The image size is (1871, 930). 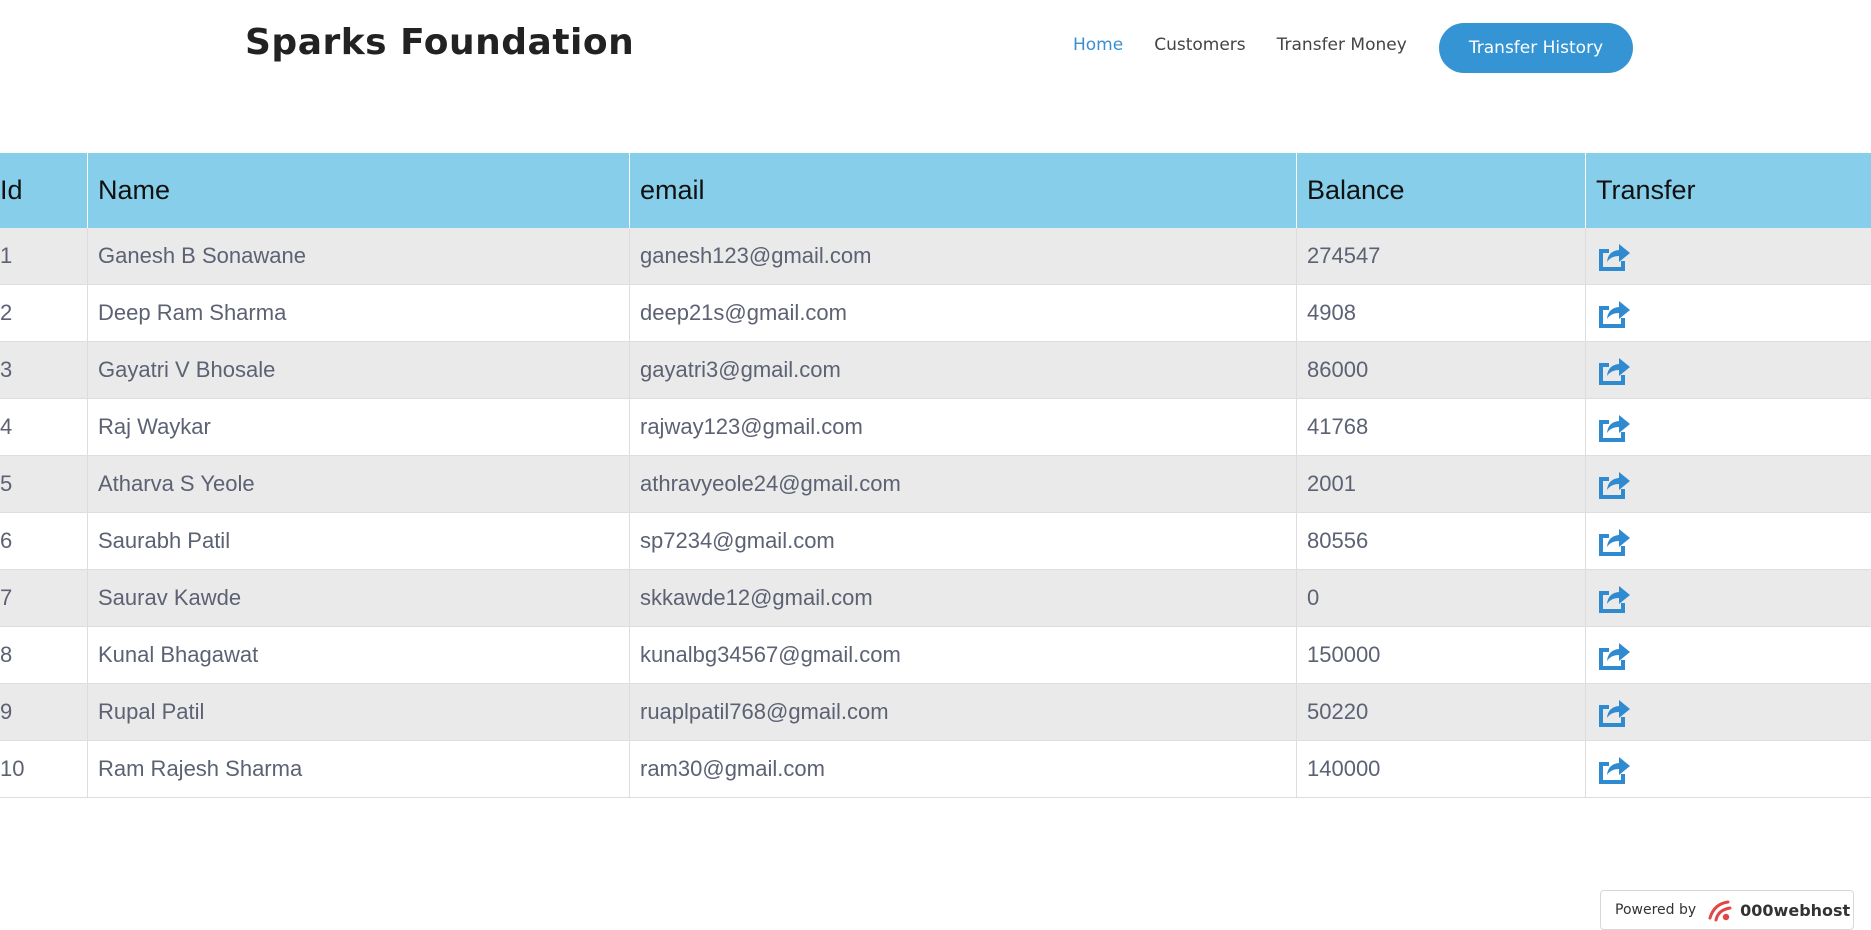 I want to click on cell-email: ruaplpatil768@gmail.com, so click(x=963, y=712).